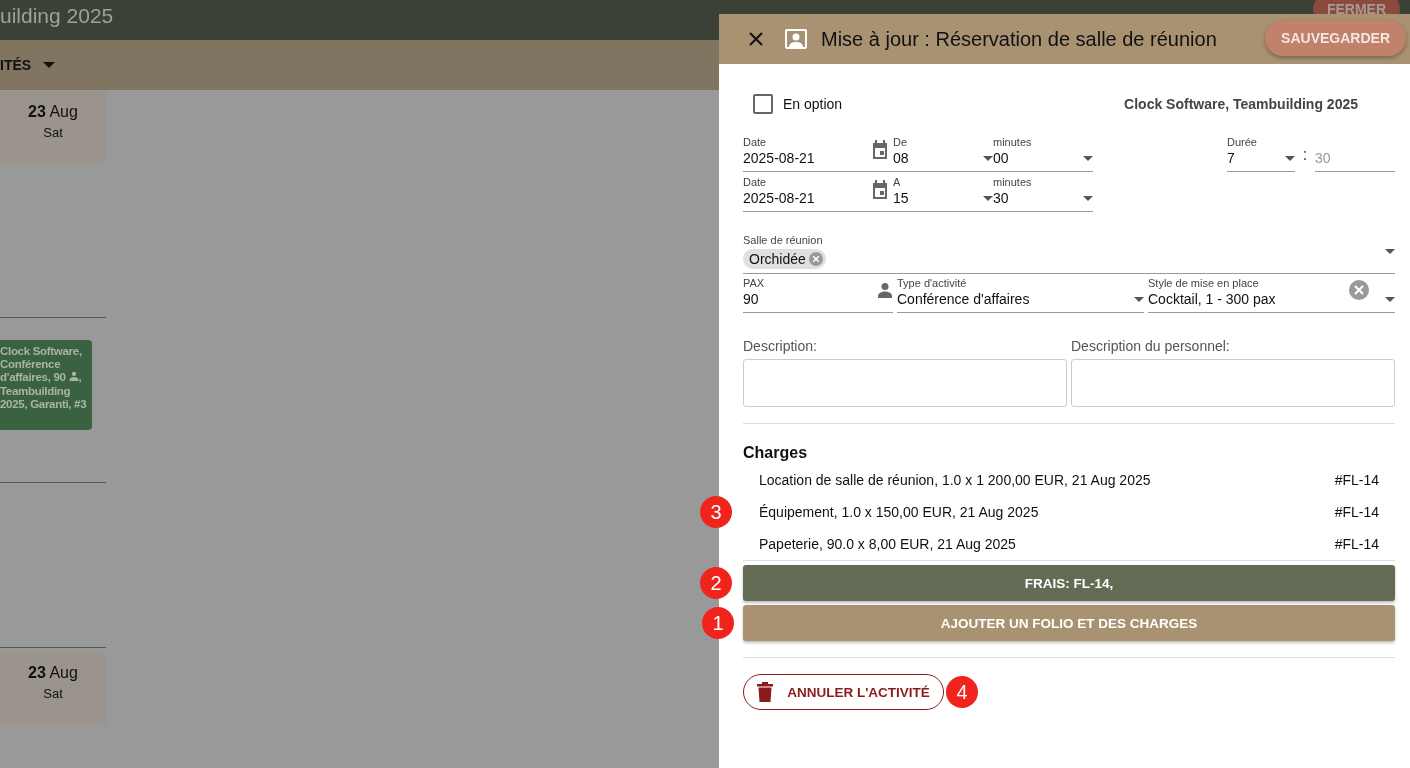 Image resolution: width=1410 pixels, height=768 pixels. Describe the element at coordinates (932, 283) in the screenshot. I see `activity-type-label: Type d'activité` at that location.